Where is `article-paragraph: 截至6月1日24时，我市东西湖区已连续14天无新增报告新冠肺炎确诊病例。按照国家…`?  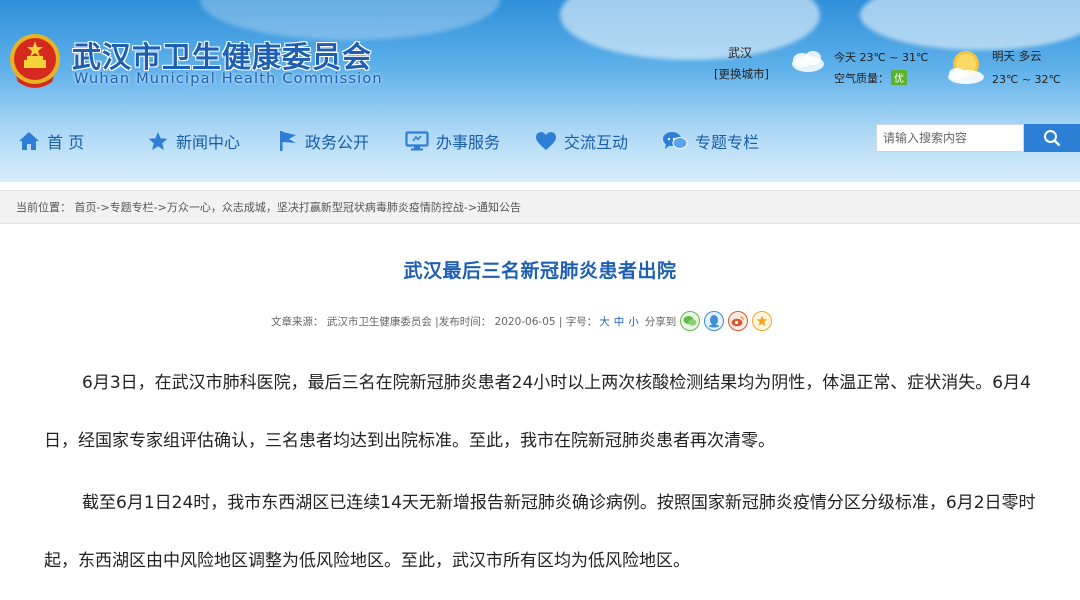
article-paragraph: 截至6月1日24时，我市东西湖区已连续14天无新增报告新冠肺炎确诊病例。按照国家… is located at coordinates (540, 532).